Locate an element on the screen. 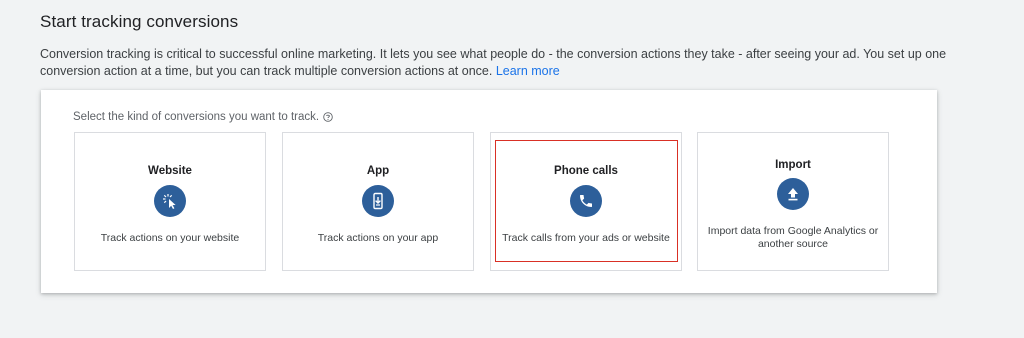  mobile-download-icon is located at coordinates (378, 201).